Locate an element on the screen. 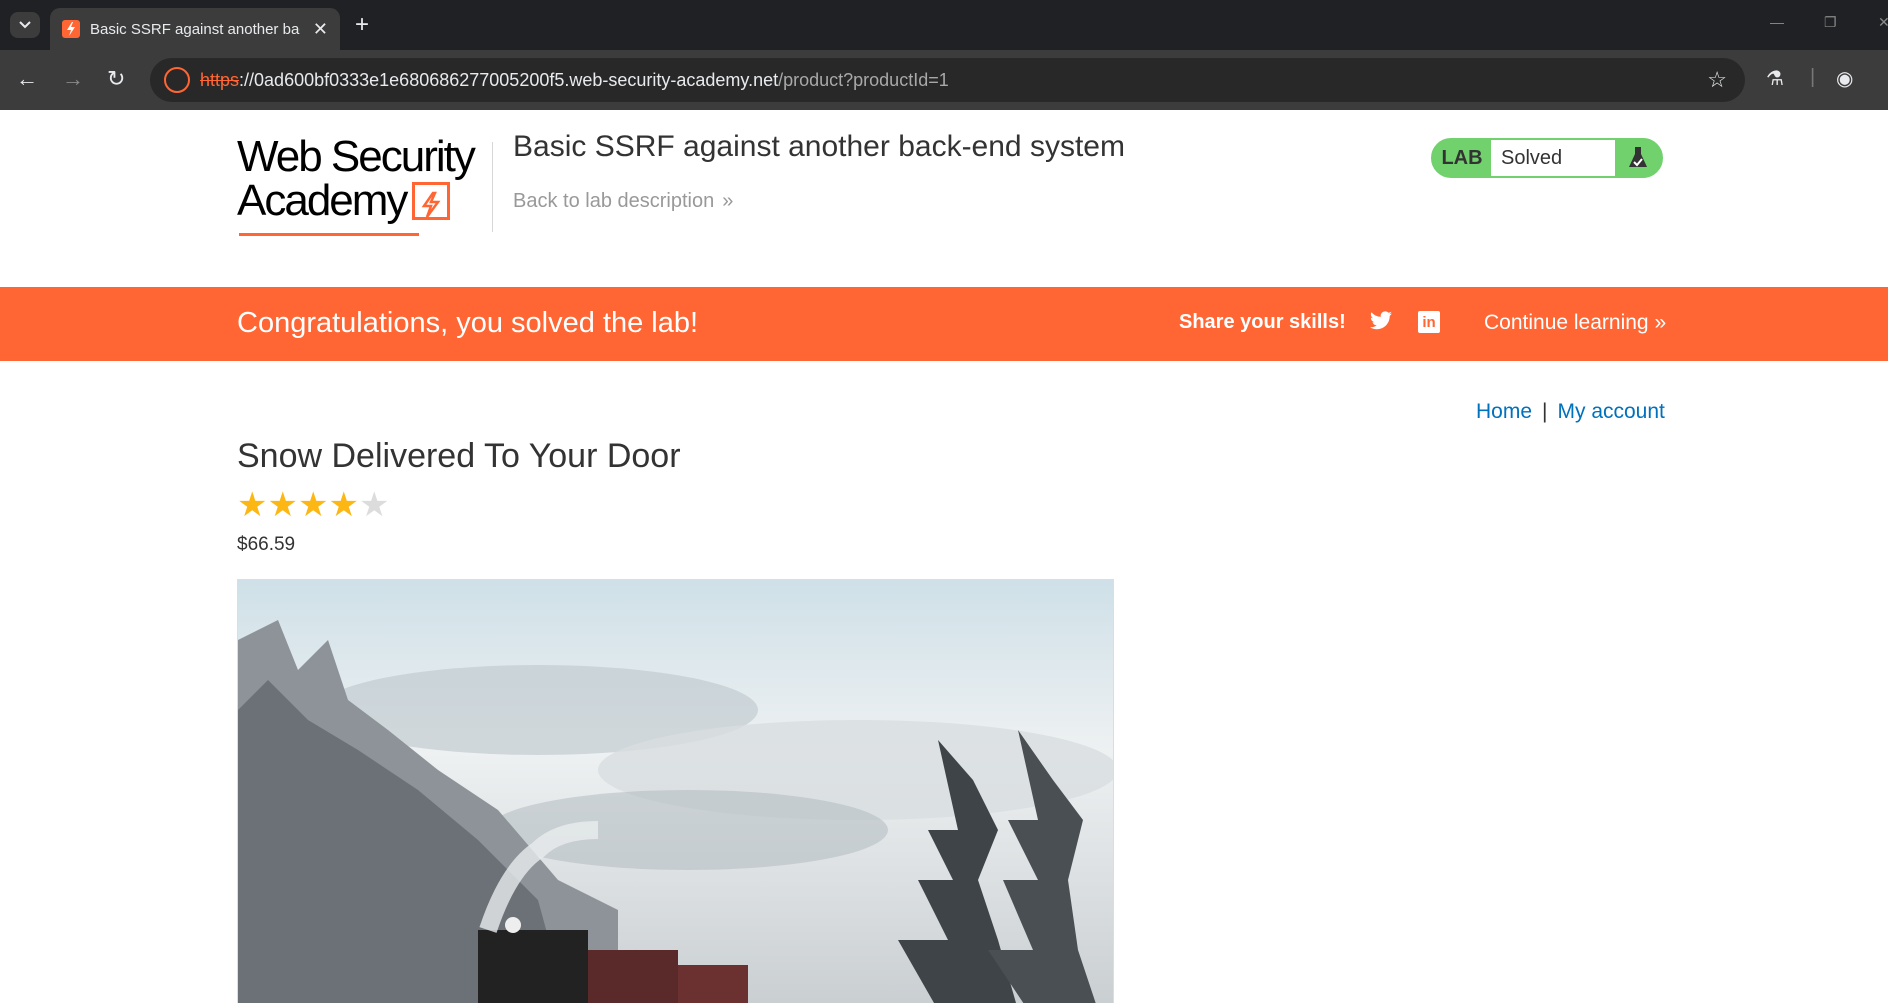 This screenshot has width=1888, height=1003. browser-tab: Basic SSRF against another back-e ✕ is located at coordinates (195, 29).